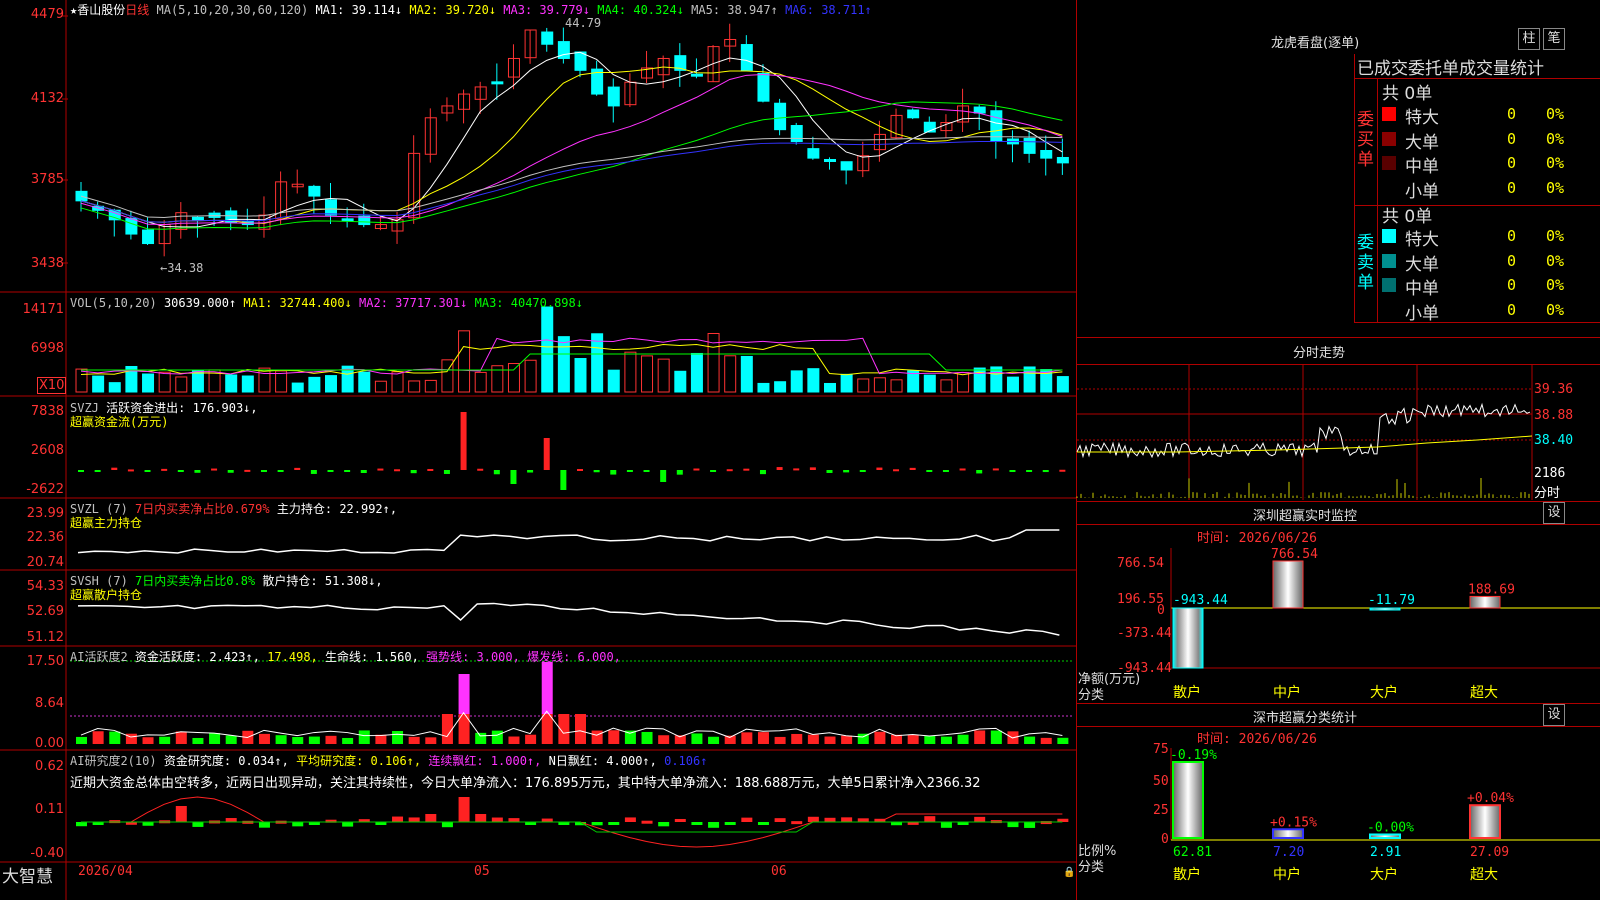 The height and width of the screenshot is (900, 1600). What do you see at coordinates (45, 586) in the screenshot?
I see `svsh-axis-label: 54.33` at bounding box center [45, 586].